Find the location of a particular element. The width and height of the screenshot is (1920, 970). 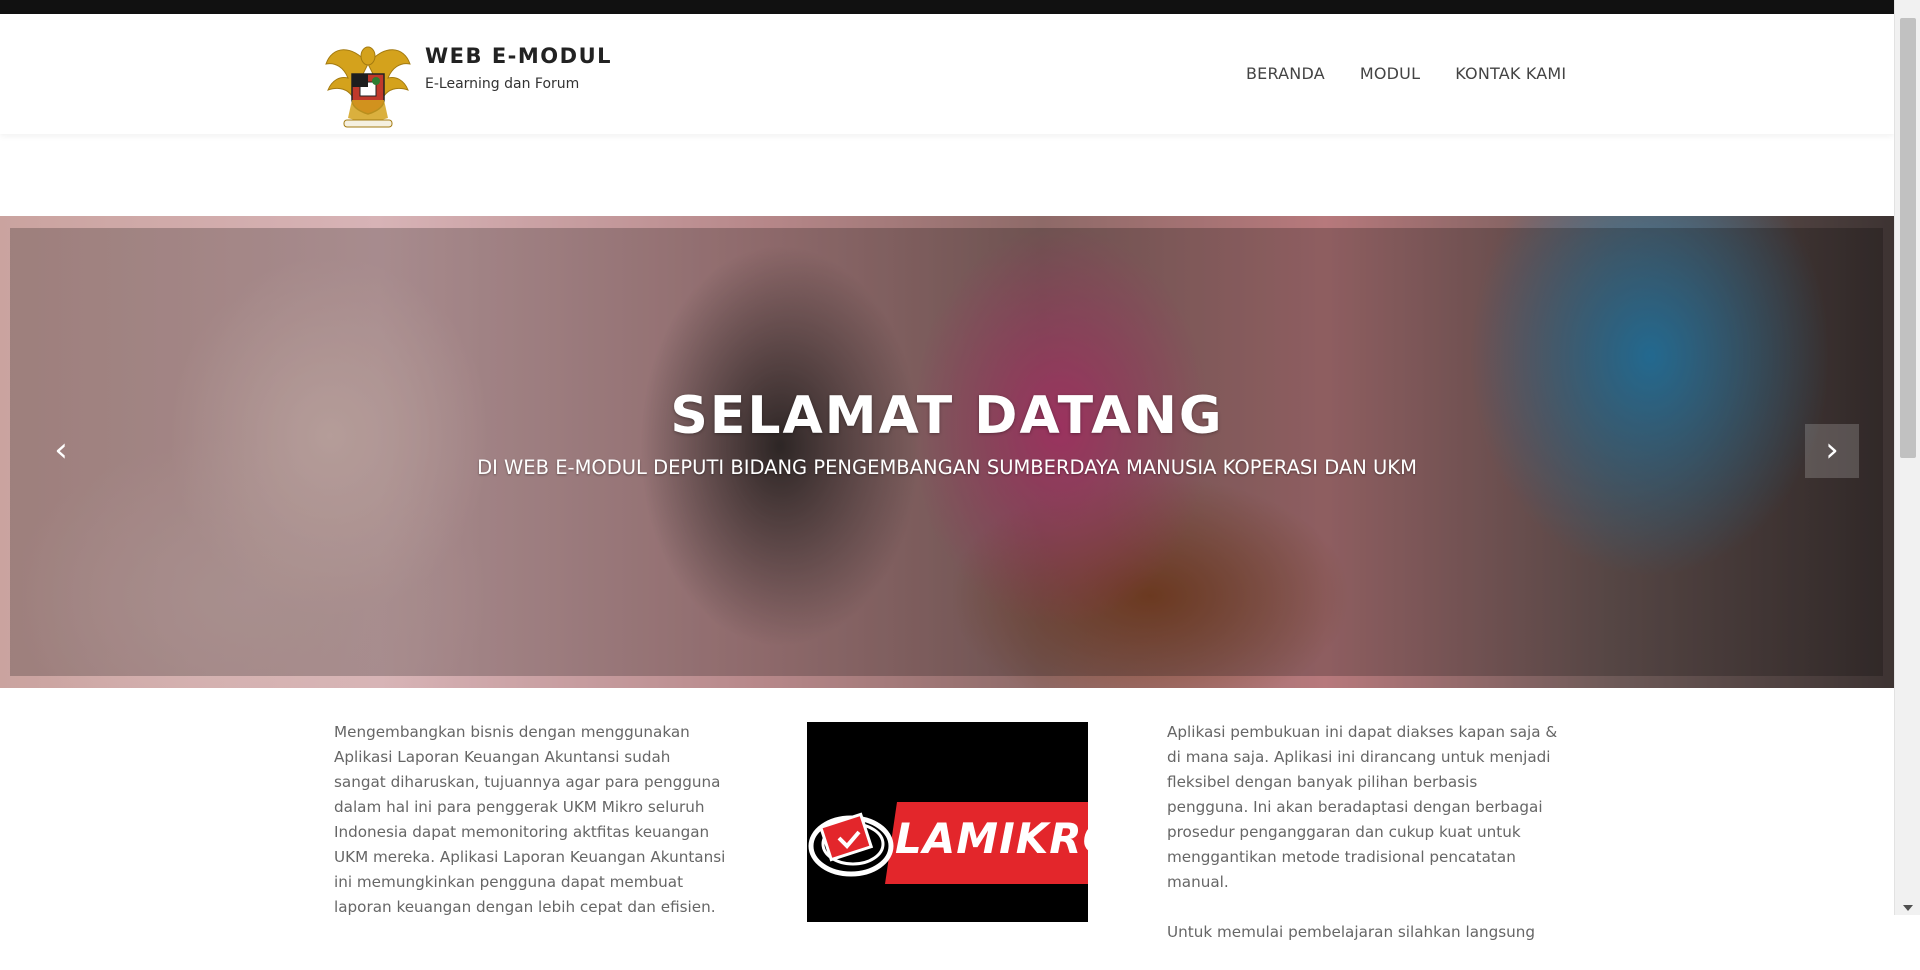

lamikro-logo-image: LAMIKRO is located at coordinates (962, 822).